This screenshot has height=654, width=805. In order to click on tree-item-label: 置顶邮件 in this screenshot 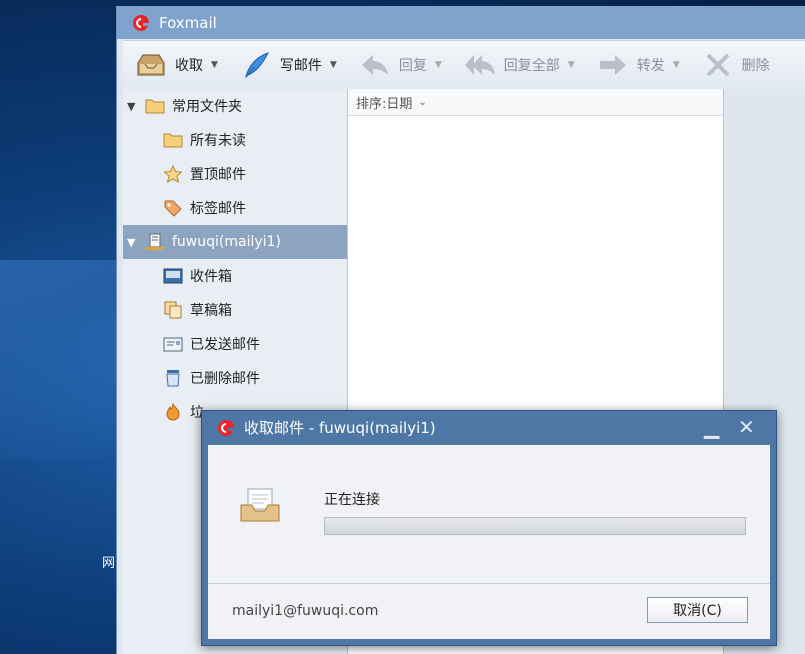, I will do `click(218, 175)`.